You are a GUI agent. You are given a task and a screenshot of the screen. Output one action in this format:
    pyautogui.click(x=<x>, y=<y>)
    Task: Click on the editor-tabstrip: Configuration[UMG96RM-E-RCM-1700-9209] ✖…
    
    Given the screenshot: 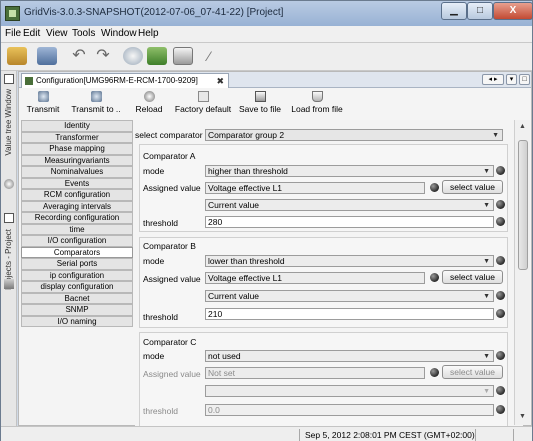 What is the action you would take?
    pyautogui.click(x=275, y=80)
    